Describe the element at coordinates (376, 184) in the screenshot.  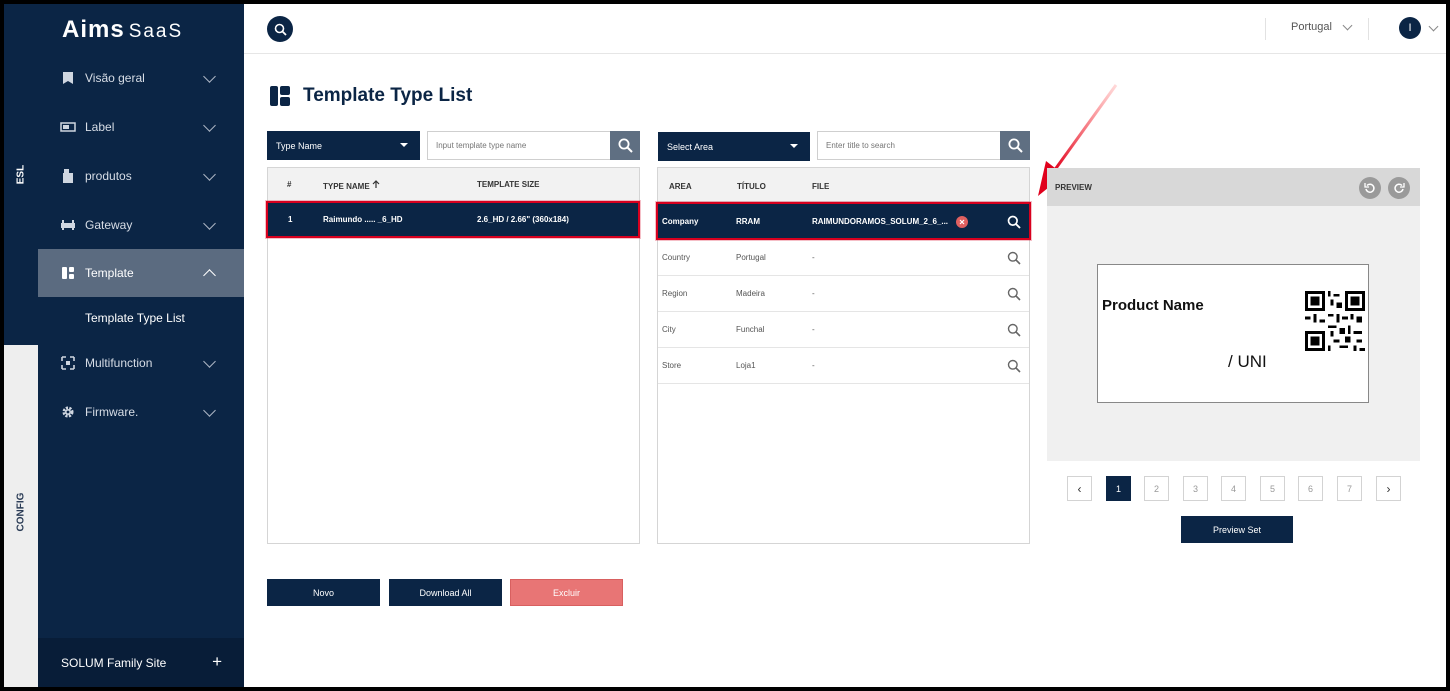
I see `sort-up-icon` at that location.